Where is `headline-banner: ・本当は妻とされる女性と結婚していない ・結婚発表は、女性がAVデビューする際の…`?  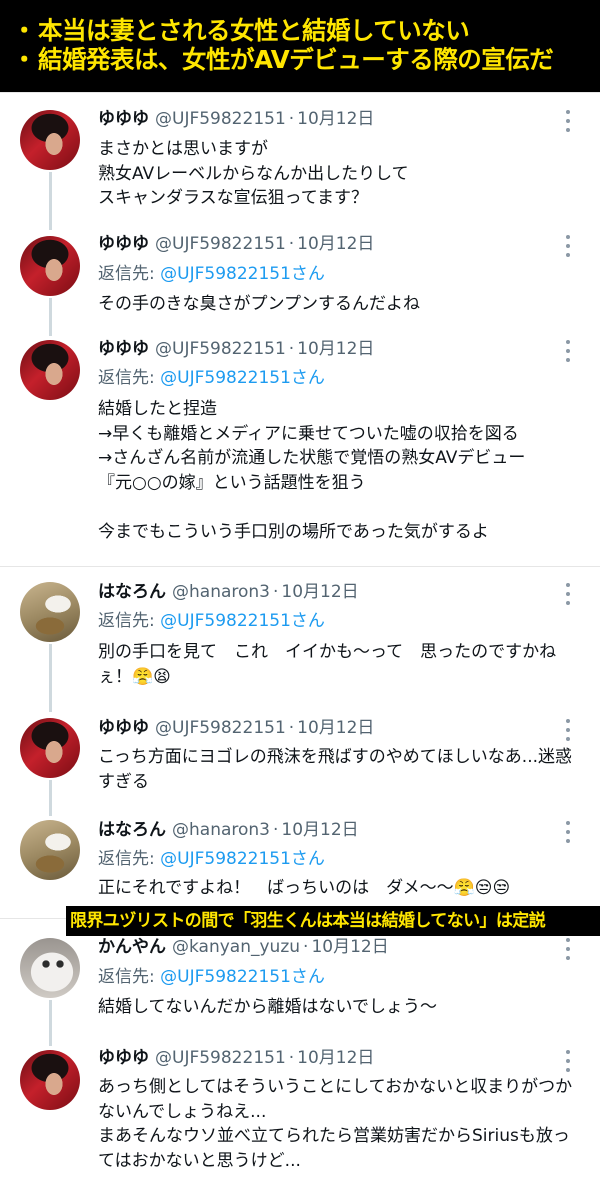
headline-banner: ・本当は妻とされる女性と結婚していない ・結婚発表は、女性がAVデビューする際の… is located at coordinates (300, 46).